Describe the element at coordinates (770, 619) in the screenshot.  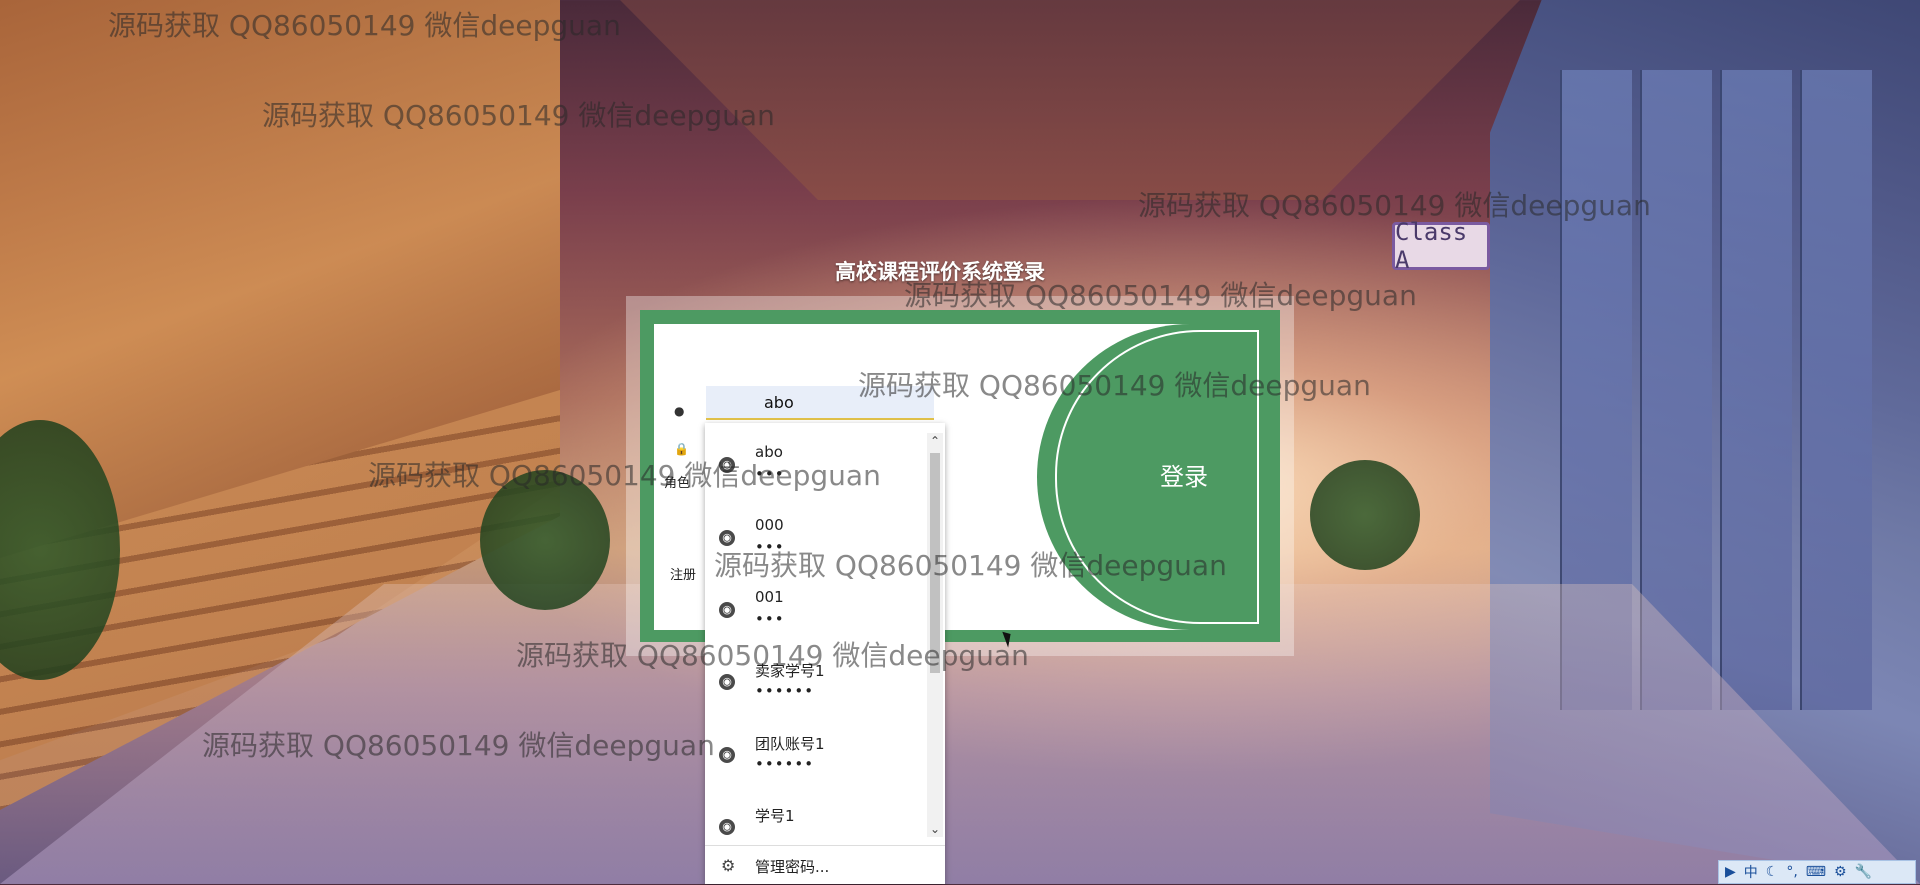
I see `autocomplete-password: •••` at that location.